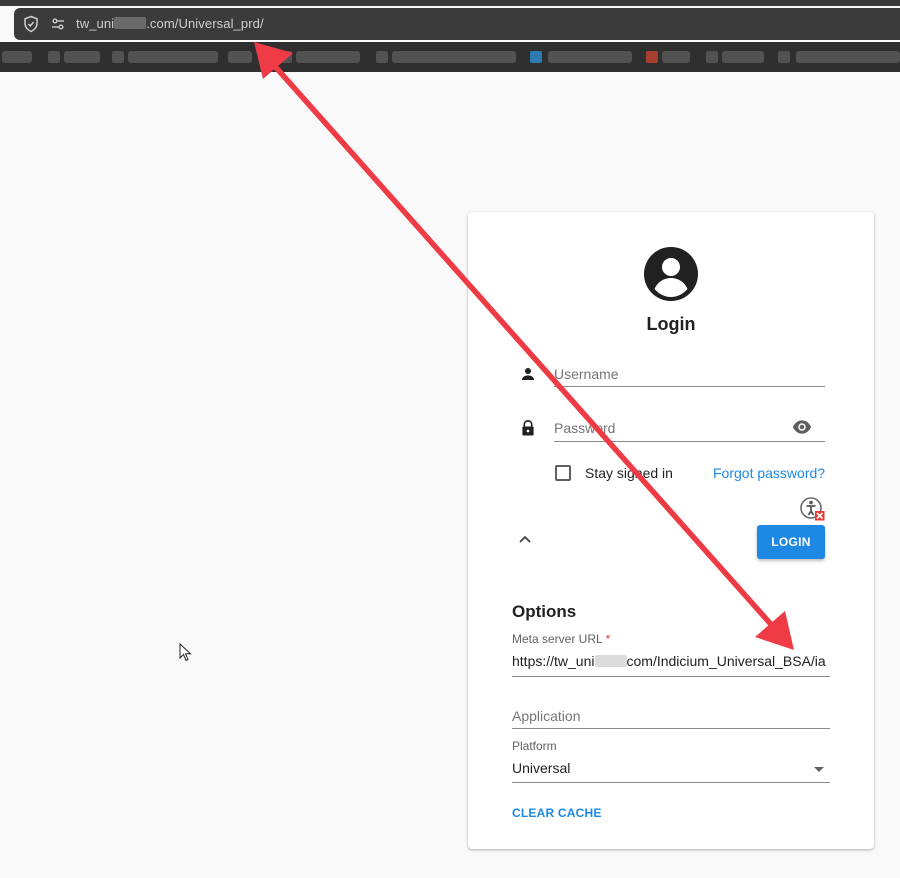  I want to click on url-text: tw_uni .com/Universal_prd/, so click(170, 23).